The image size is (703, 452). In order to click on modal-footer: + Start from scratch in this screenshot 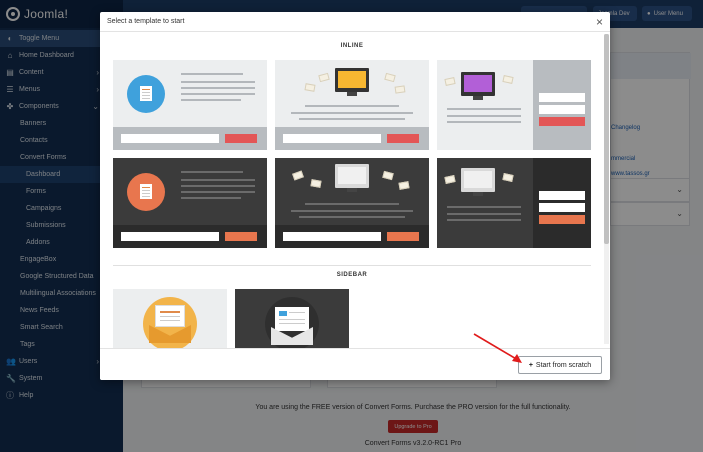, I will do `click(355, 364)`.